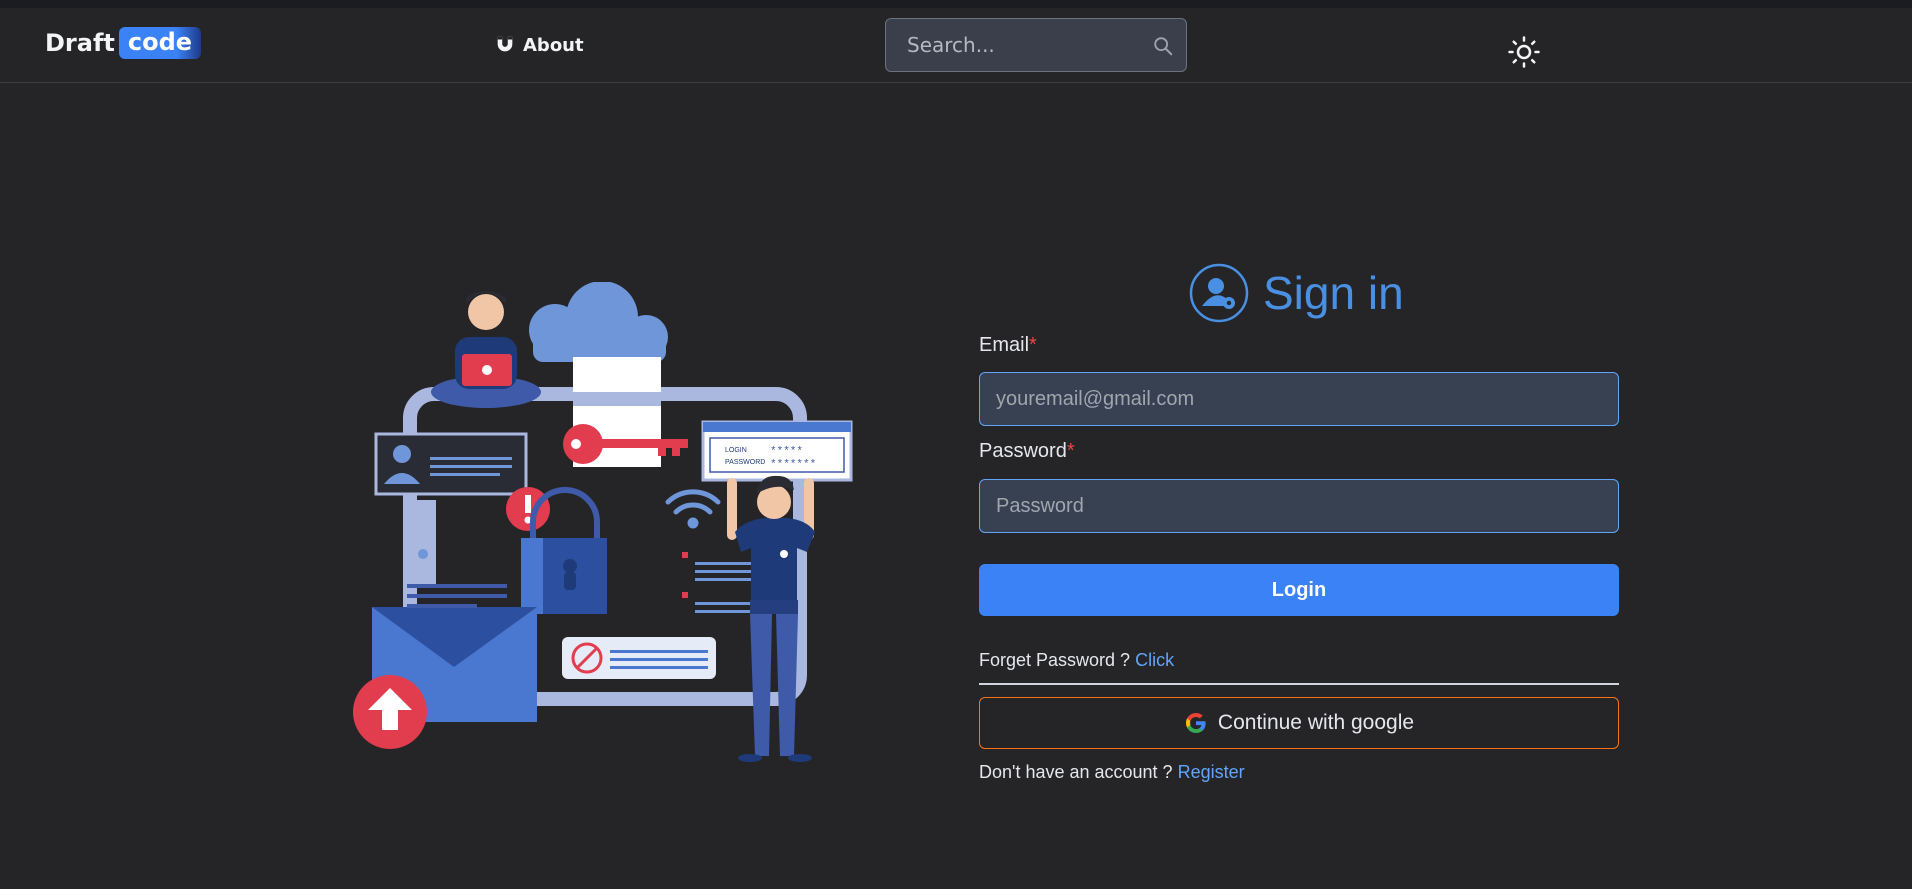 This screenshot has height=889, width=1912. What do you see at coordinates (564, 550) in the screenshot?
I see `lock-icon` at bounding box center [564, 550].